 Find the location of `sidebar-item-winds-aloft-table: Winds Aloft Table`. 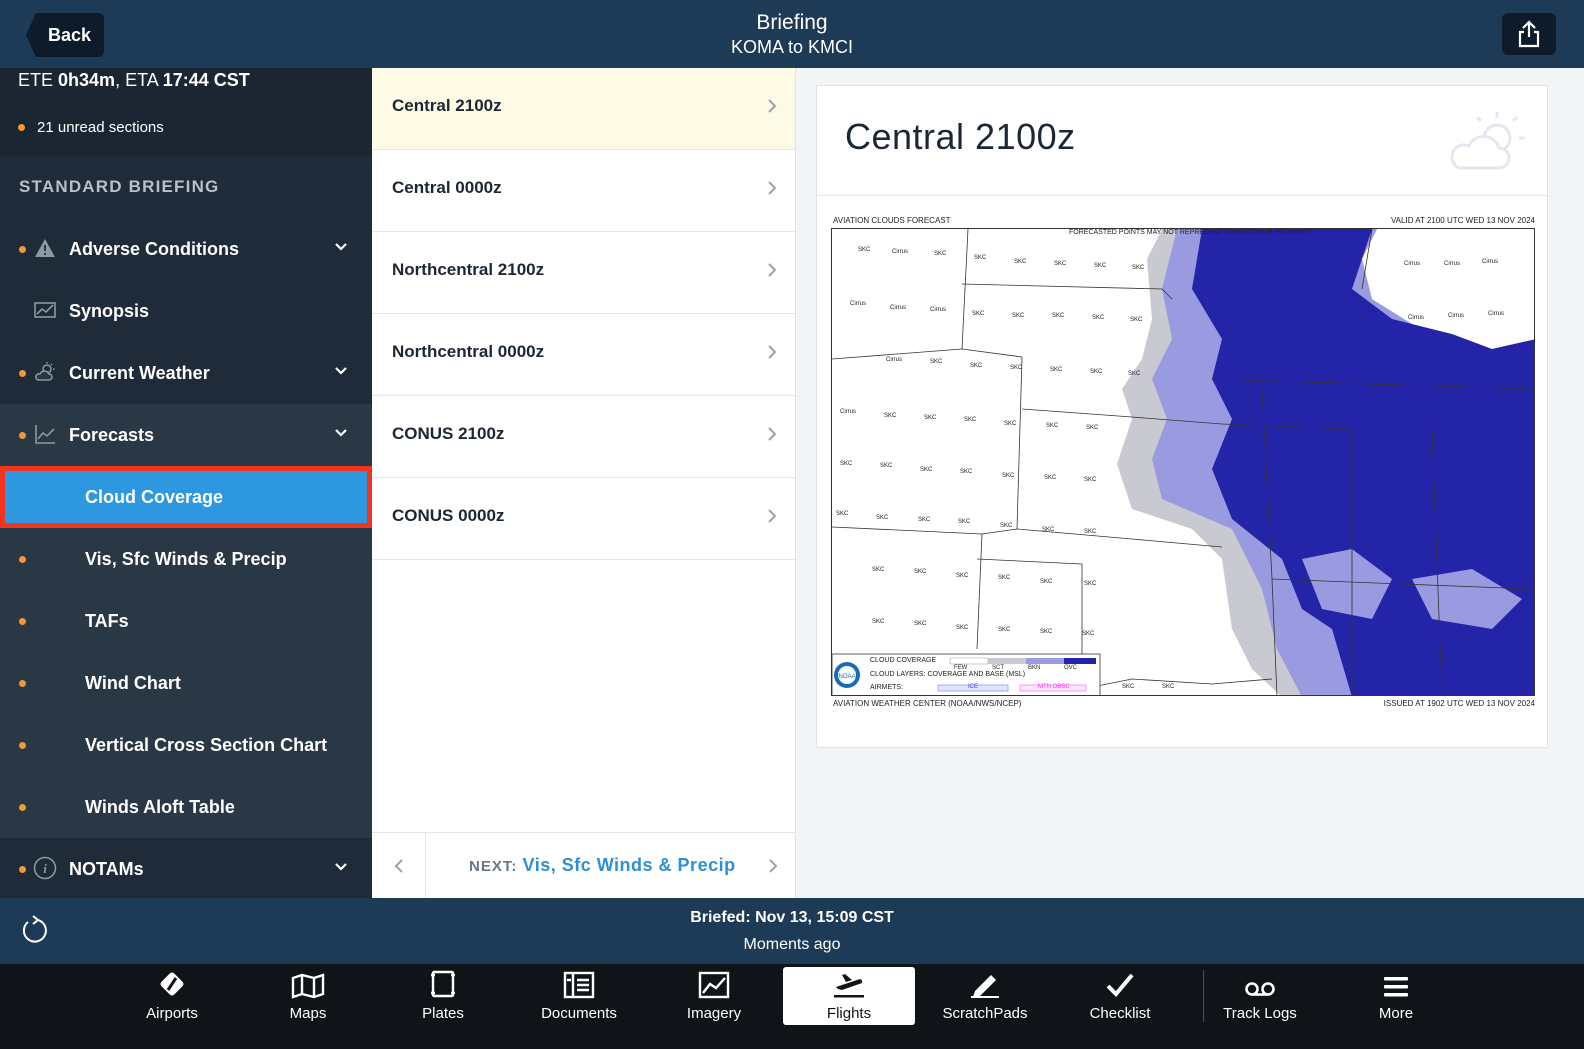

sidebar-item-winds-aloft-table: Winds Aloft Table is located at coordinates (186, 807).